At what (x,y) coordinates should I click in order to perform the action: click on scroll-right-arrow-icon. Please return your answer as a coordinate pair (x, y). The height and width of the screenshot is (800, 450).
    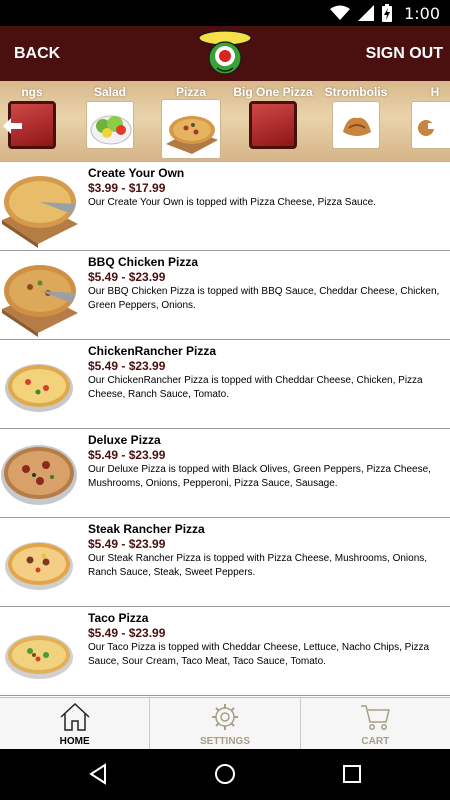
    Looking at the image, I should click on (437, 126).